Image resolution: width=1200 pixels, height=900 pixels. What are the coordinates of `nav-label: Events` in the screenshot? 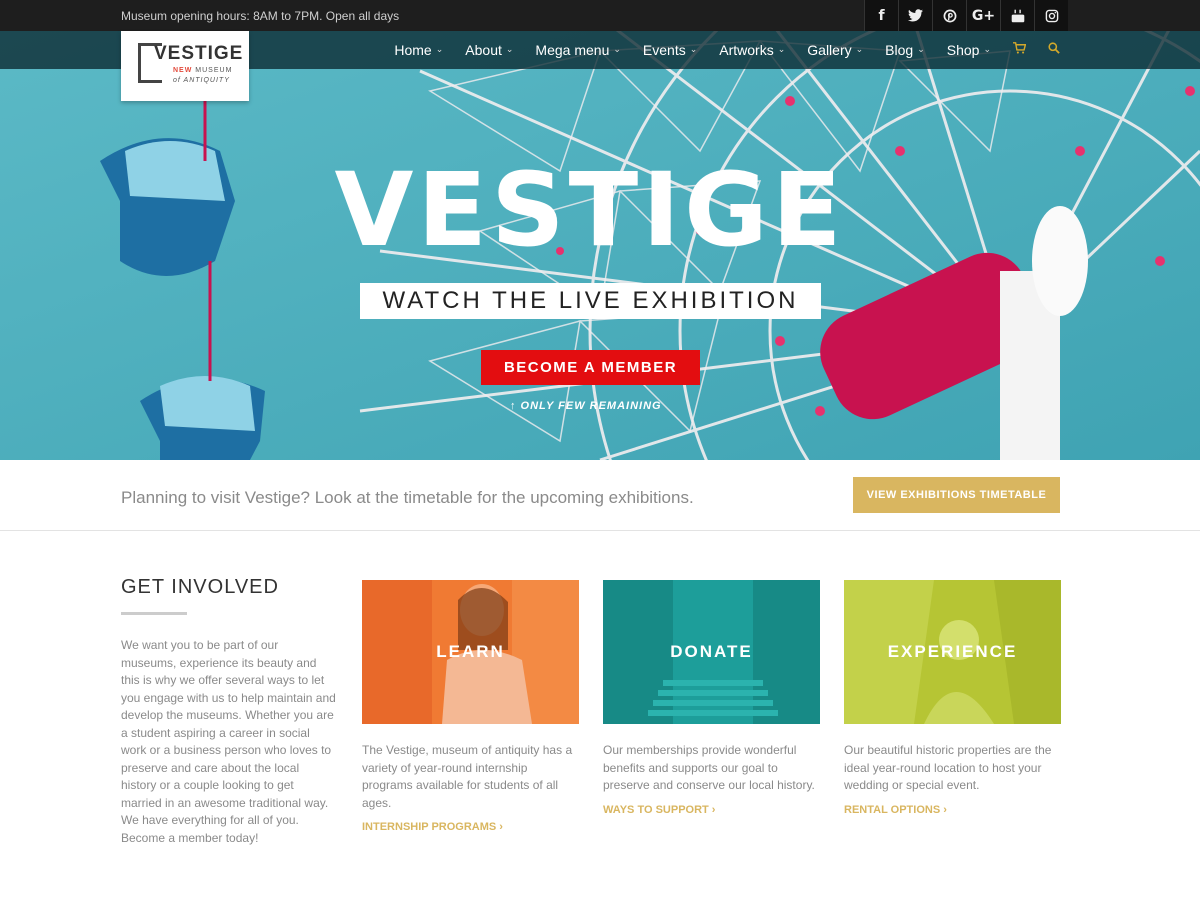 It's located at (664, 50).